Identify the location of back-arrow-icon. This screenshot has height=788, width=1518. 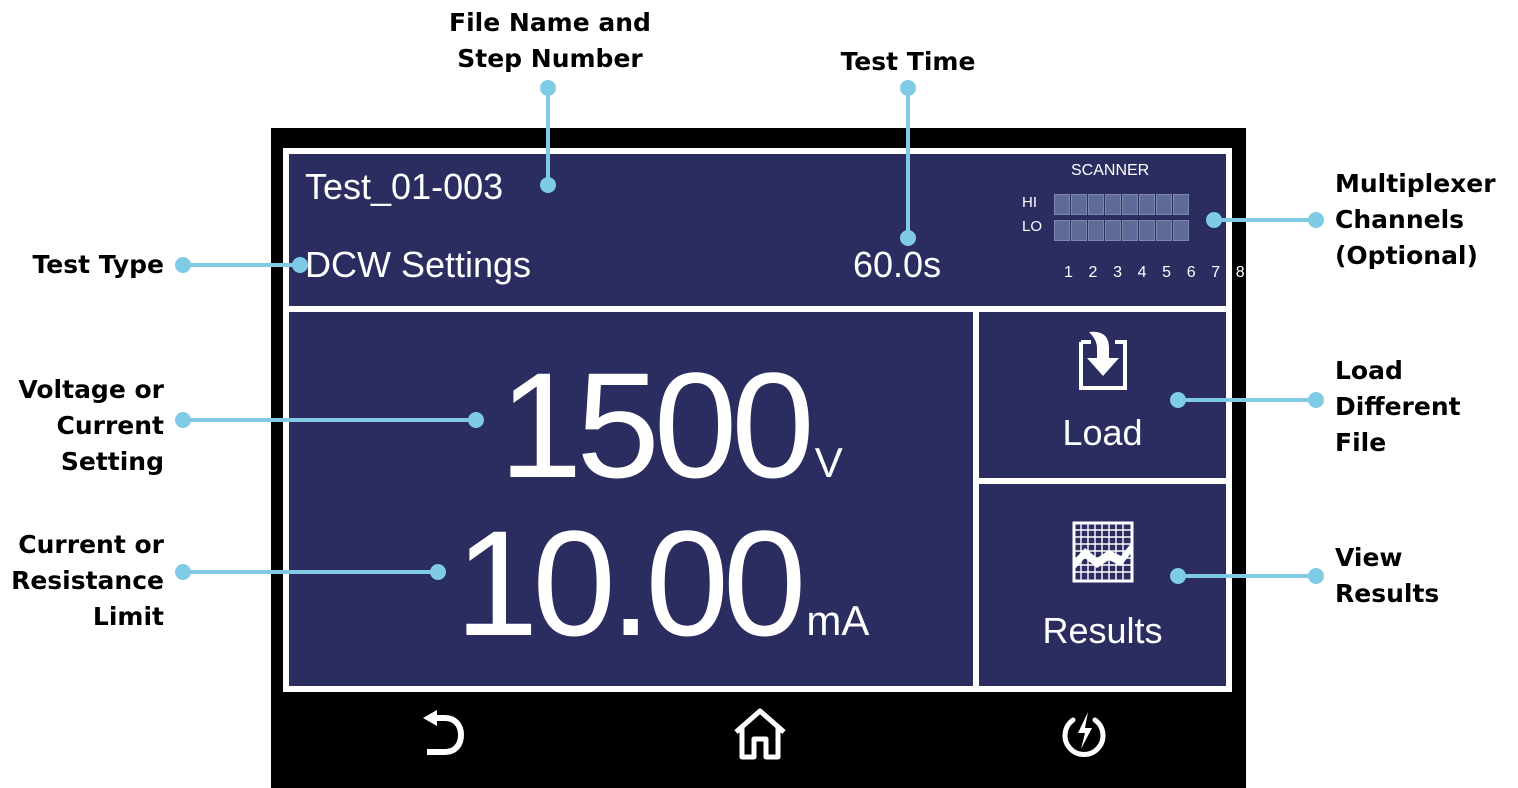
(443, 734).